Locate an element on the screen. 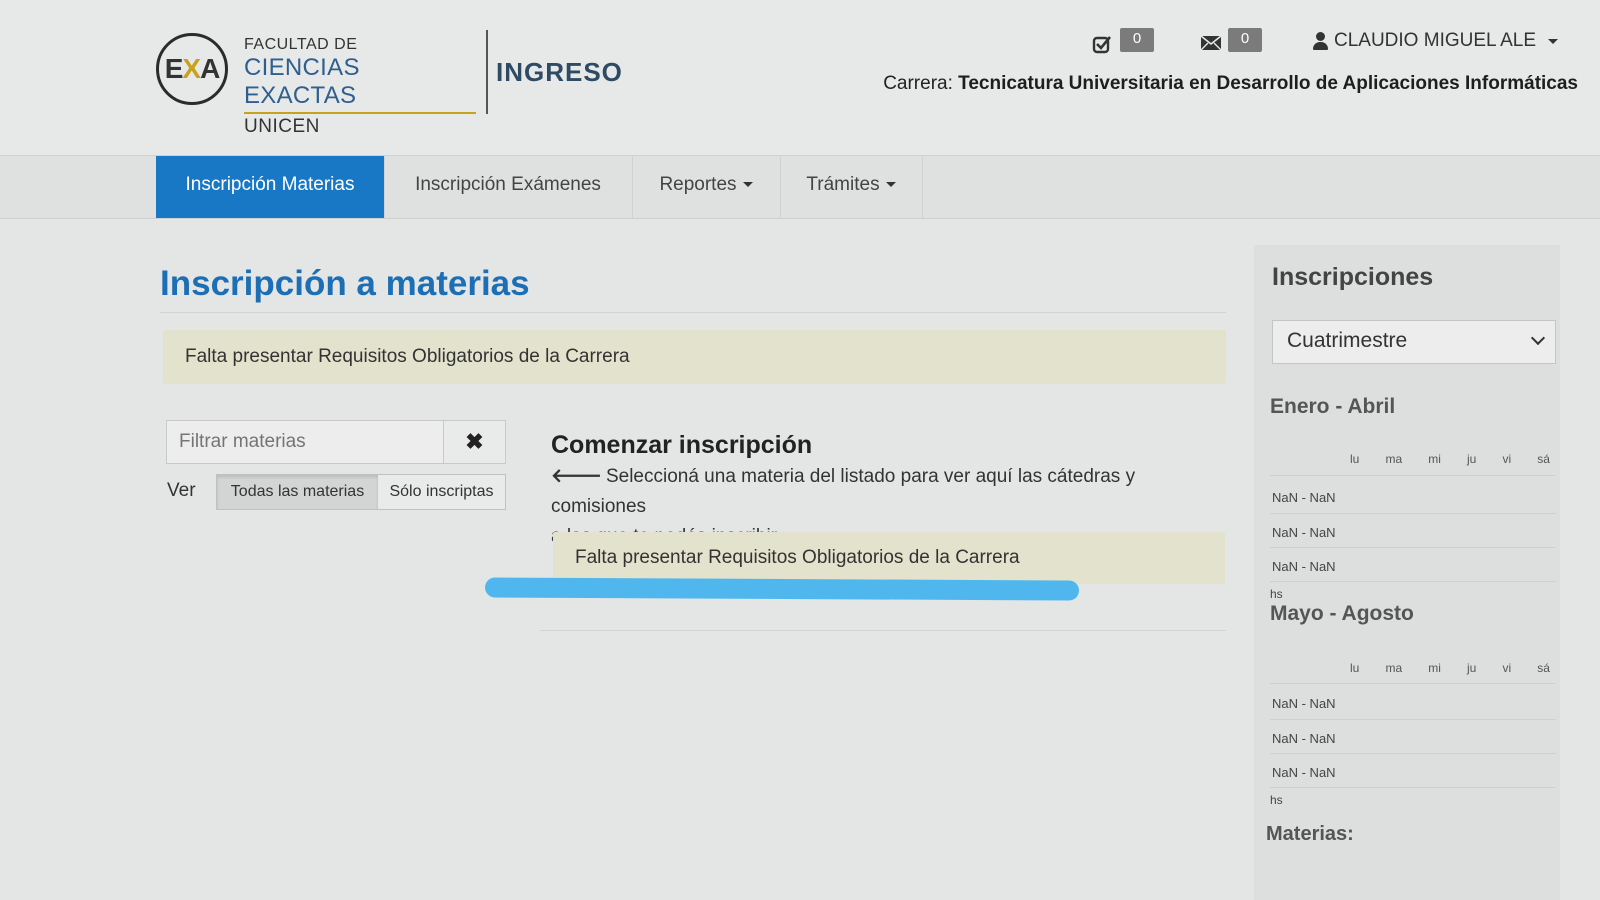 The width and height of the screenshot is (1600, 900). faculty-name: FACULTAD DE CIENCIAS EXACTAS UNICEN is located at coordinates (360, 87).